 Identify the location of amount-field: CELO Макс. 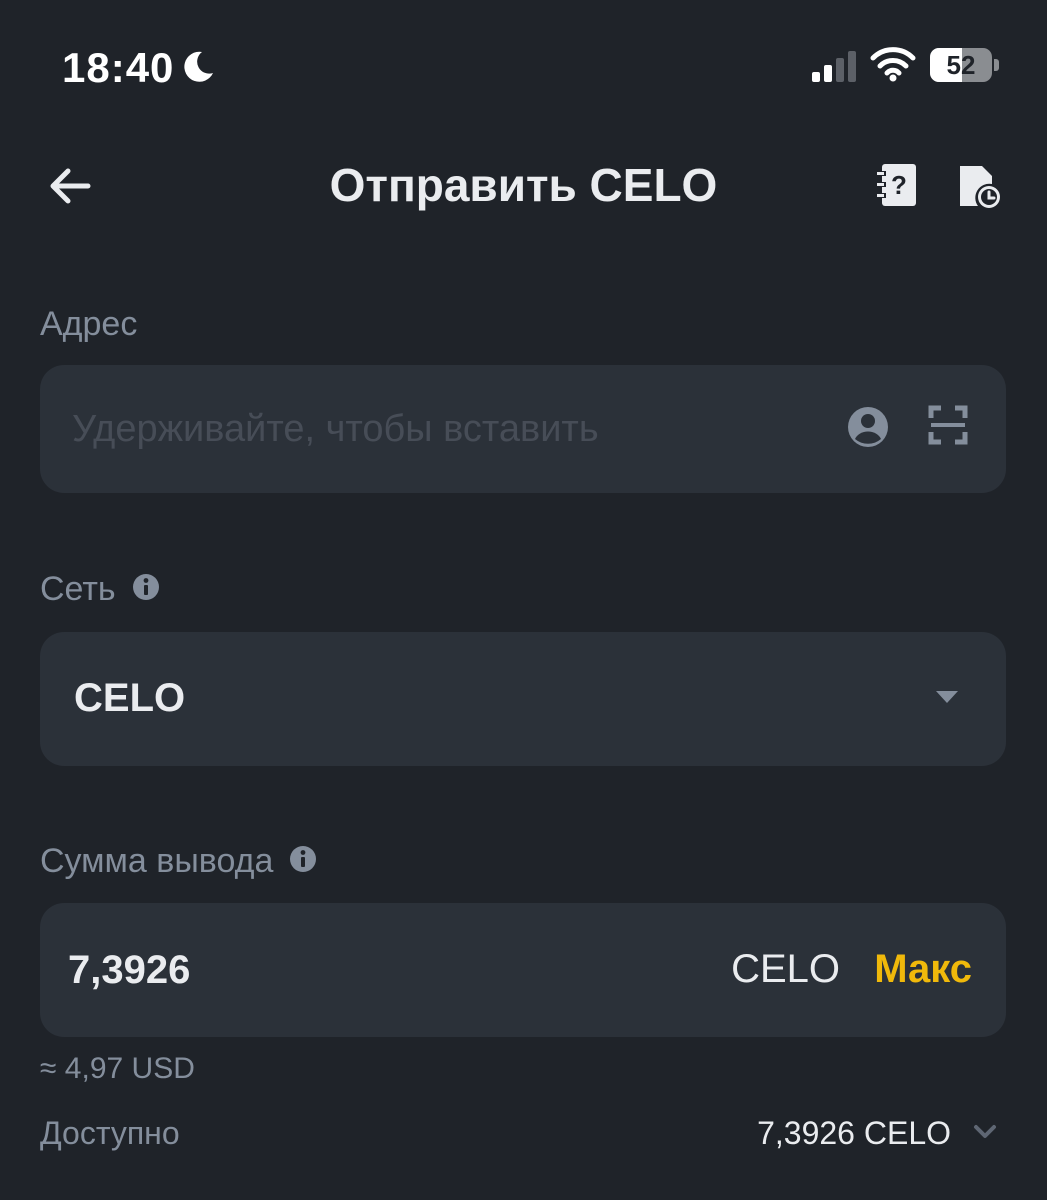
(523, 970).